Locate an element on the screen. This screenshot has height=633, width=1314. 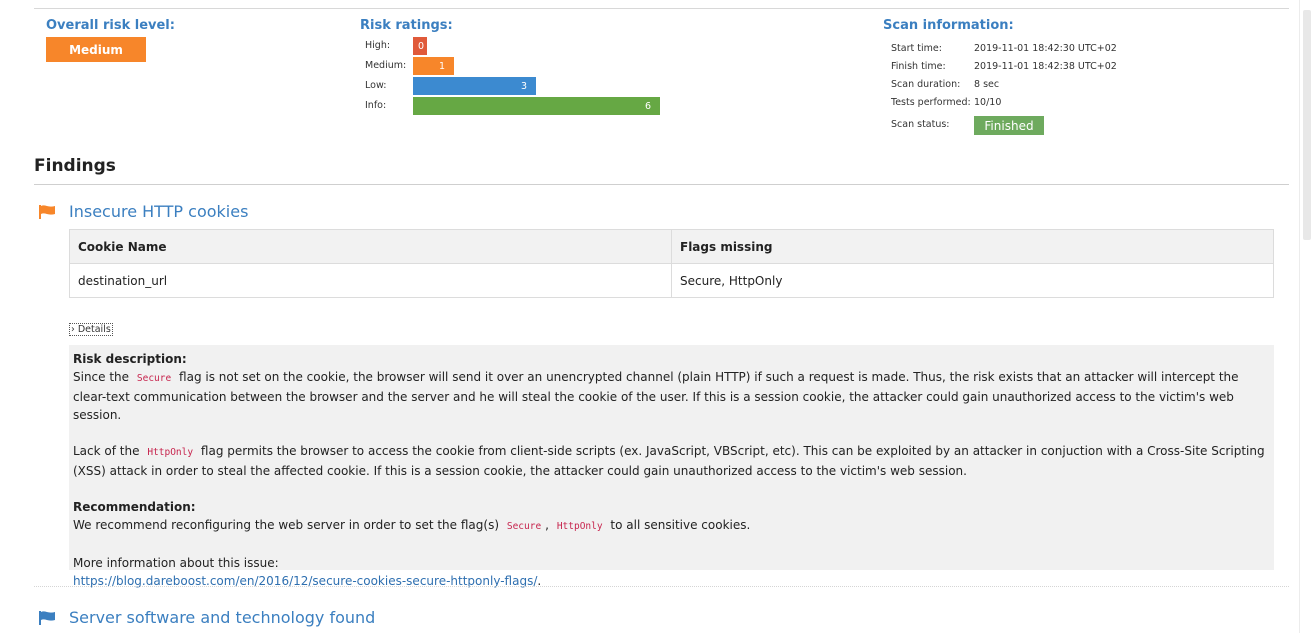
risk-p1-start: Since the is located at coordinates (101, 377).